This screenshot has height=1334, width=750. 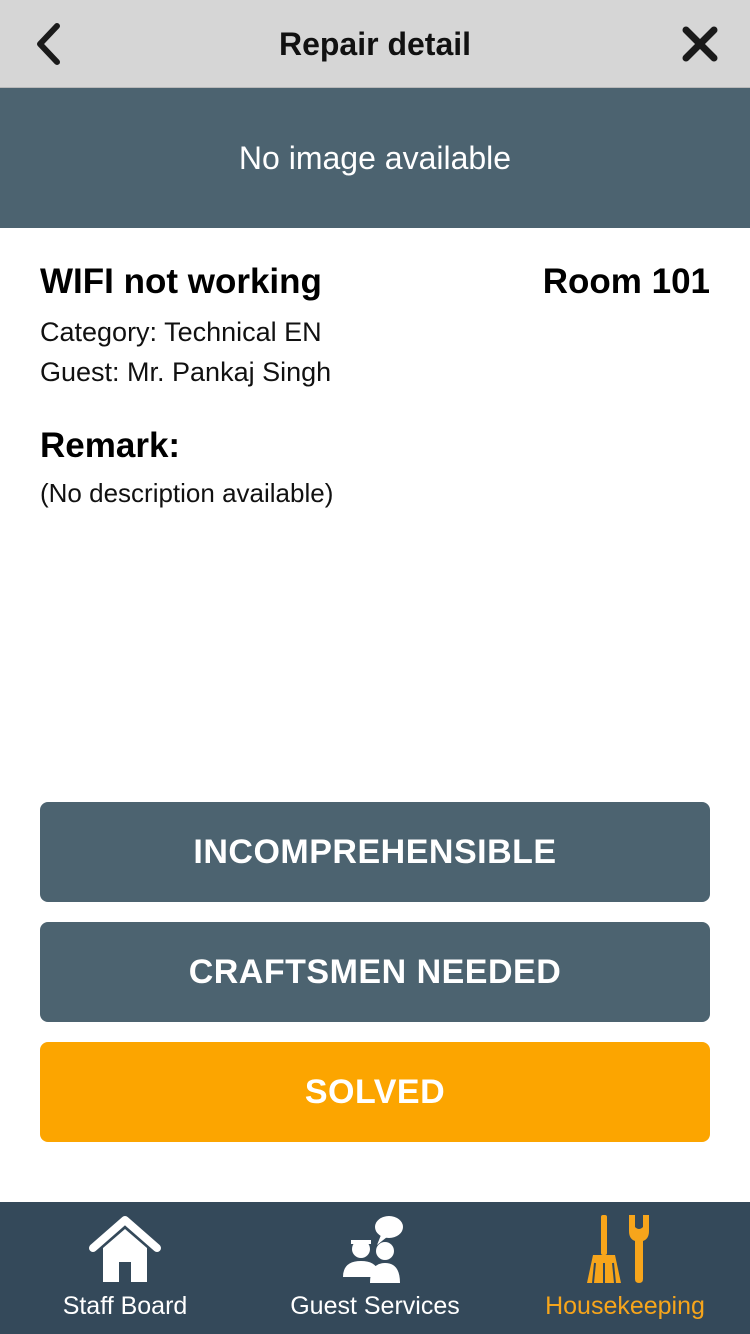 What do you see at coordinates (375, 1306) in the screenshot?
I see `tab-label: Guest Services` at bounding box center [375, 1306].